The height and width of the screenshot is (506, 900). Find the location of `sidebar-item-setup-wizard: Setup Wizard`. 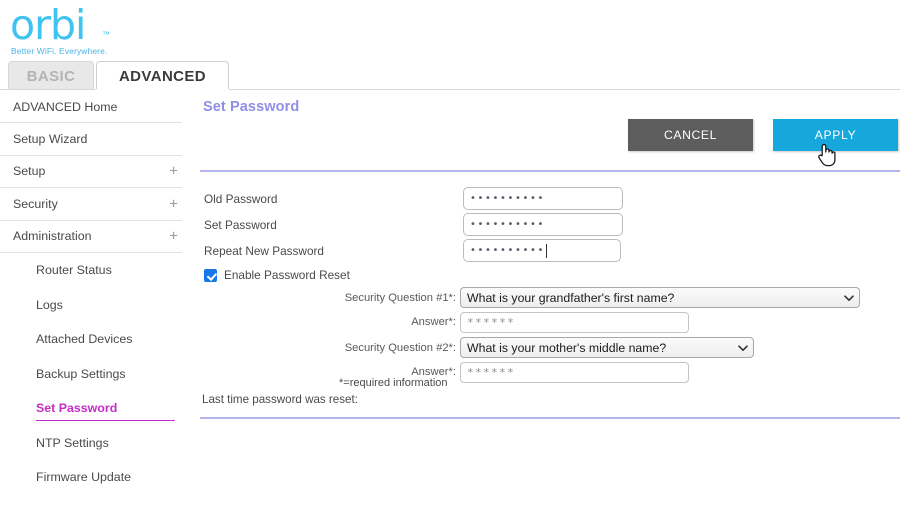

sidebar-item-setup-wizard: Setup Wizard is located at coordinates (91, 139).